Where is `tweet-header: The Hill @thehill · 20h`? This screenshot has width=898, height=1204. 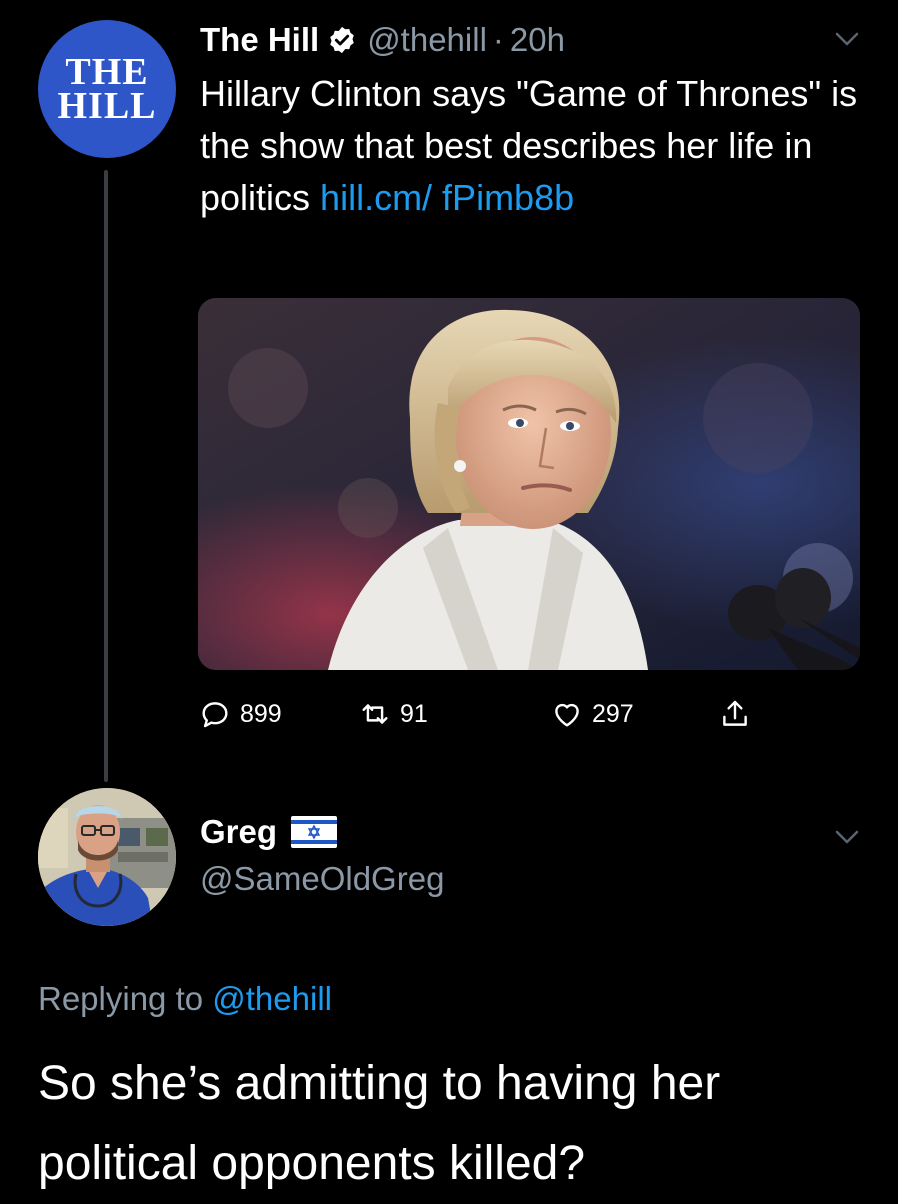 tweet-header: The Hill @thehill · 20h is located at coordinates (382, 40).